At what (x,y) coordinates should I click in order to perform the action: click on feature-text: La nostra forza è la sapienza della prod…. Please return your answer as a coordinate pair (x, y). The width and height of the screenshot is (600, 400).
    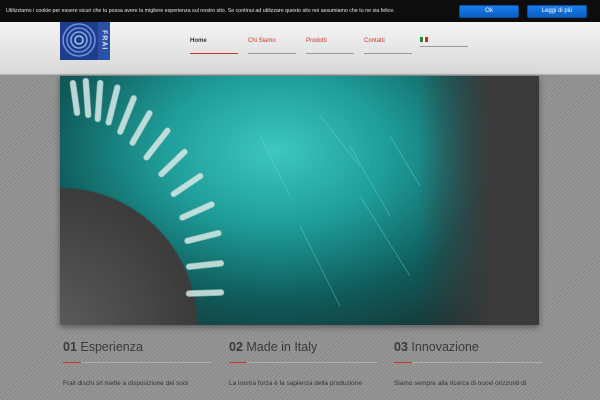
    Looking at the image, I should click on (295, 383).